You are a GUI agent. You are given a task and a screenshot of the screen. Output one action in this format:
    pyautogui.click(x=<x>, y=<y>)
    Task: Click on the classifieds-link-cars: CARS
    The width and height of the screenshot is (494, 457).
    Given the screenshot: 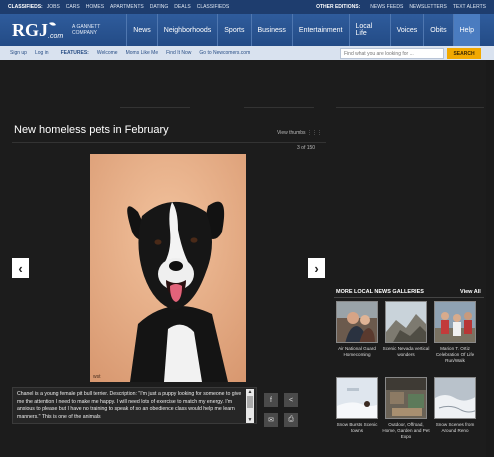 What is the action you would take?
    pyautogui.click(x=73, y=7)
    